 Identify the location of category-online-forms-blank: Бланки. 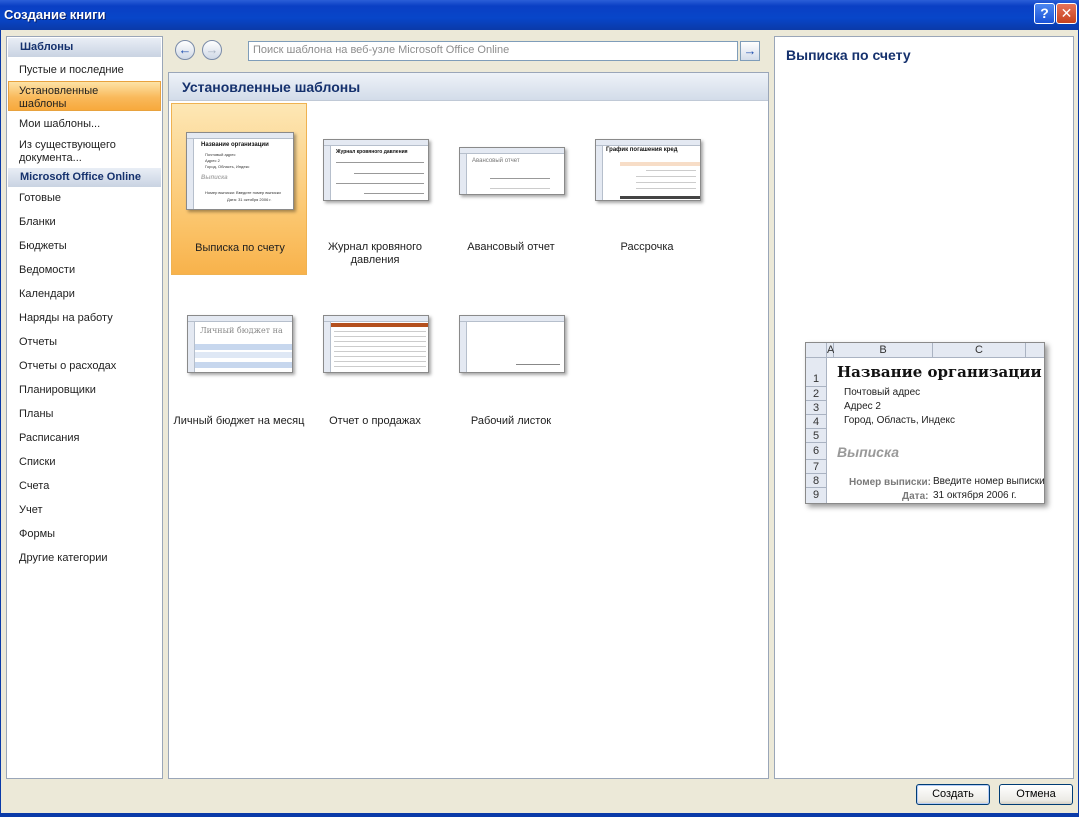
(37, 222).